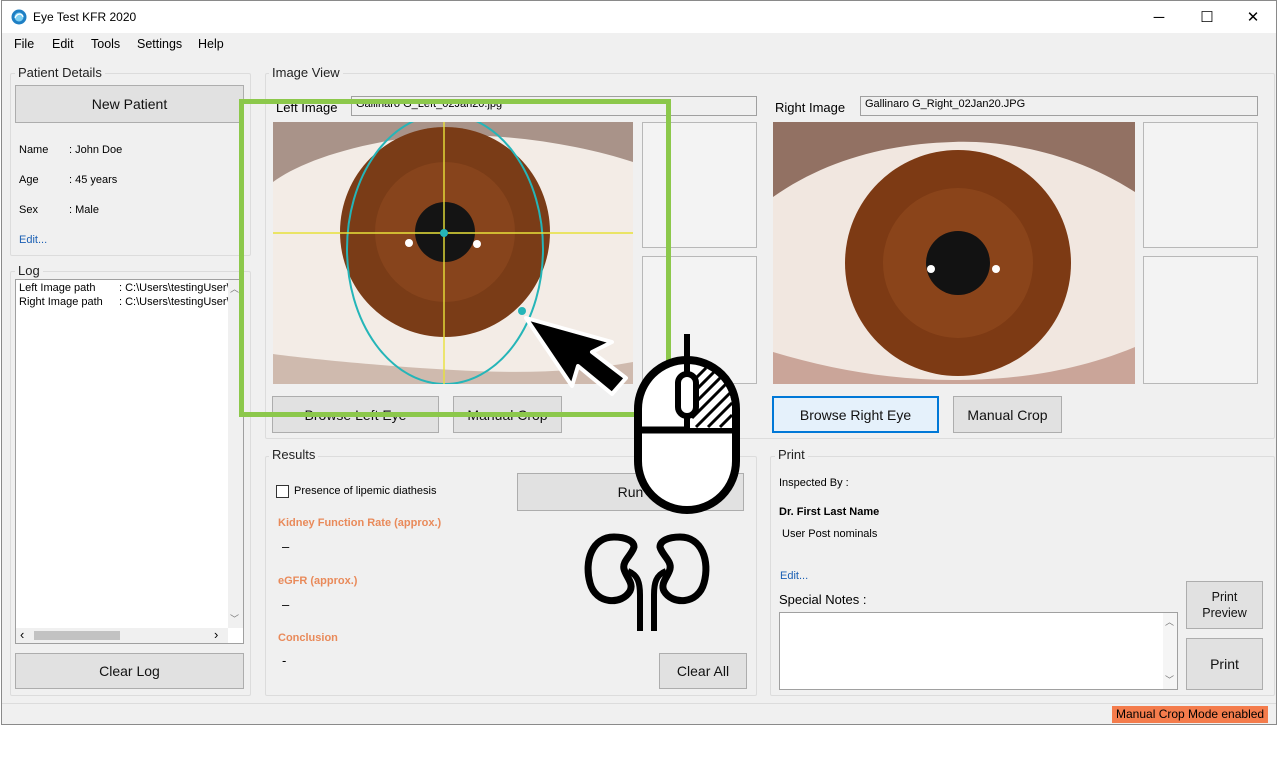 This screenshot has width=1278, height=758. What do you see at coordinates (29, 270) in the screenshot?
I see `log-title: Log` at bounding box center [29, 270].